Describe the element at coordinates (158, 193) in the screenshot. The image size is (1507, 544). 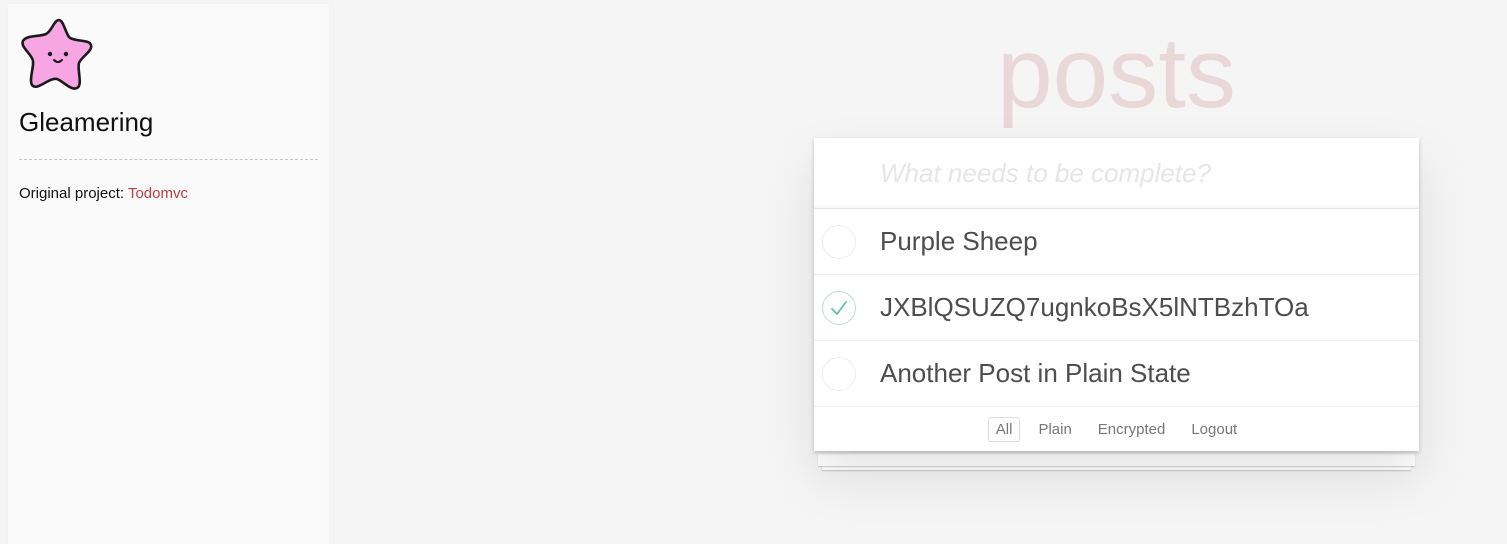
I see `original-project-link: Todomvc` at that location.